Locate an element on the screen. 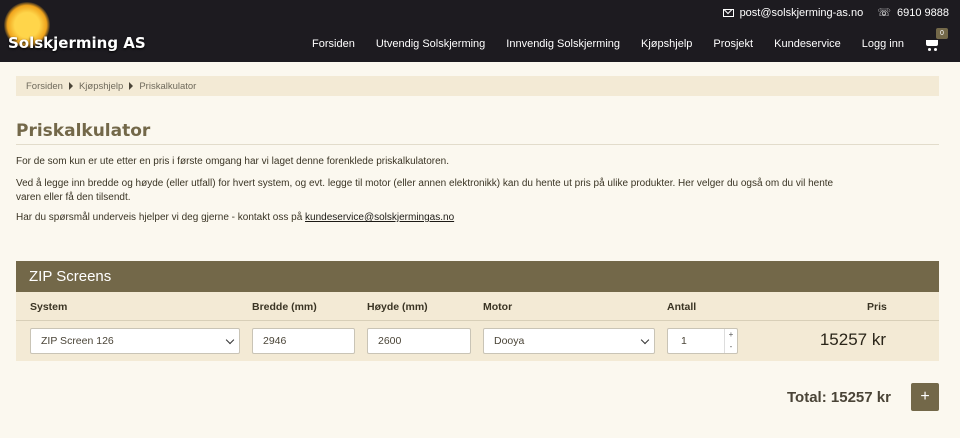 Image resolution: width=960 pixels, height=438 pixels. breadcrumb: Forsiden Kjøpshjelp Priskalkulator is located at coordinates (477, 86).